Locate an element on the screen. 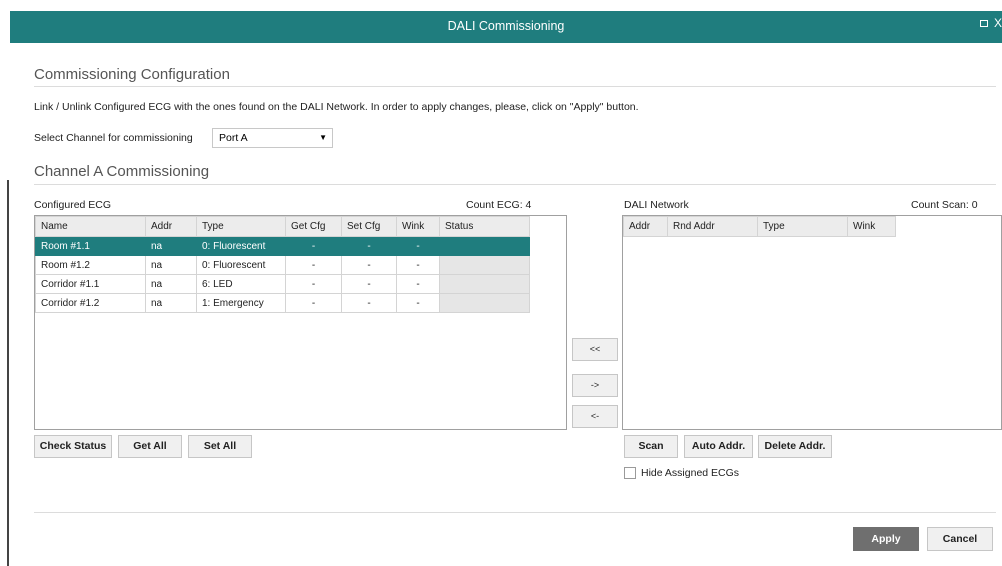  window-title: DALI Commissioning is located at coordinates (506, 26).